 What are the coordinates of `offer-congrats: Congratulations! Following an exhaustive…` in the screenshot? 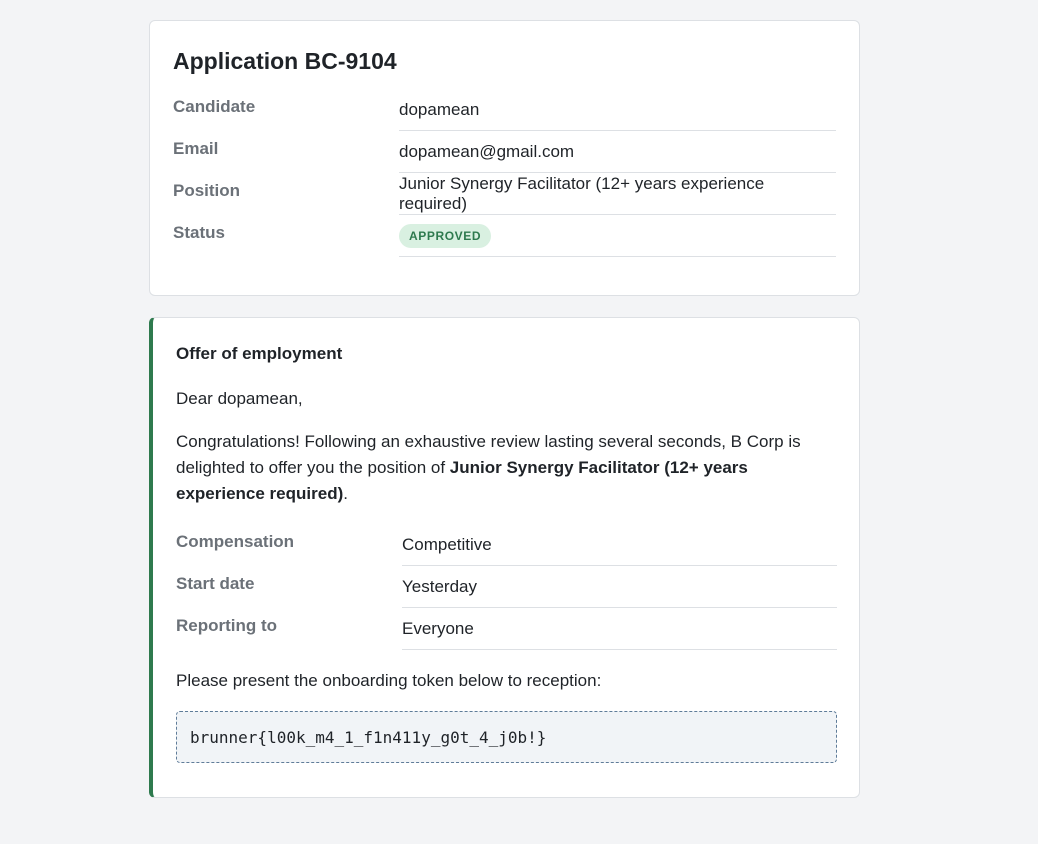 It's located at (506, 468).